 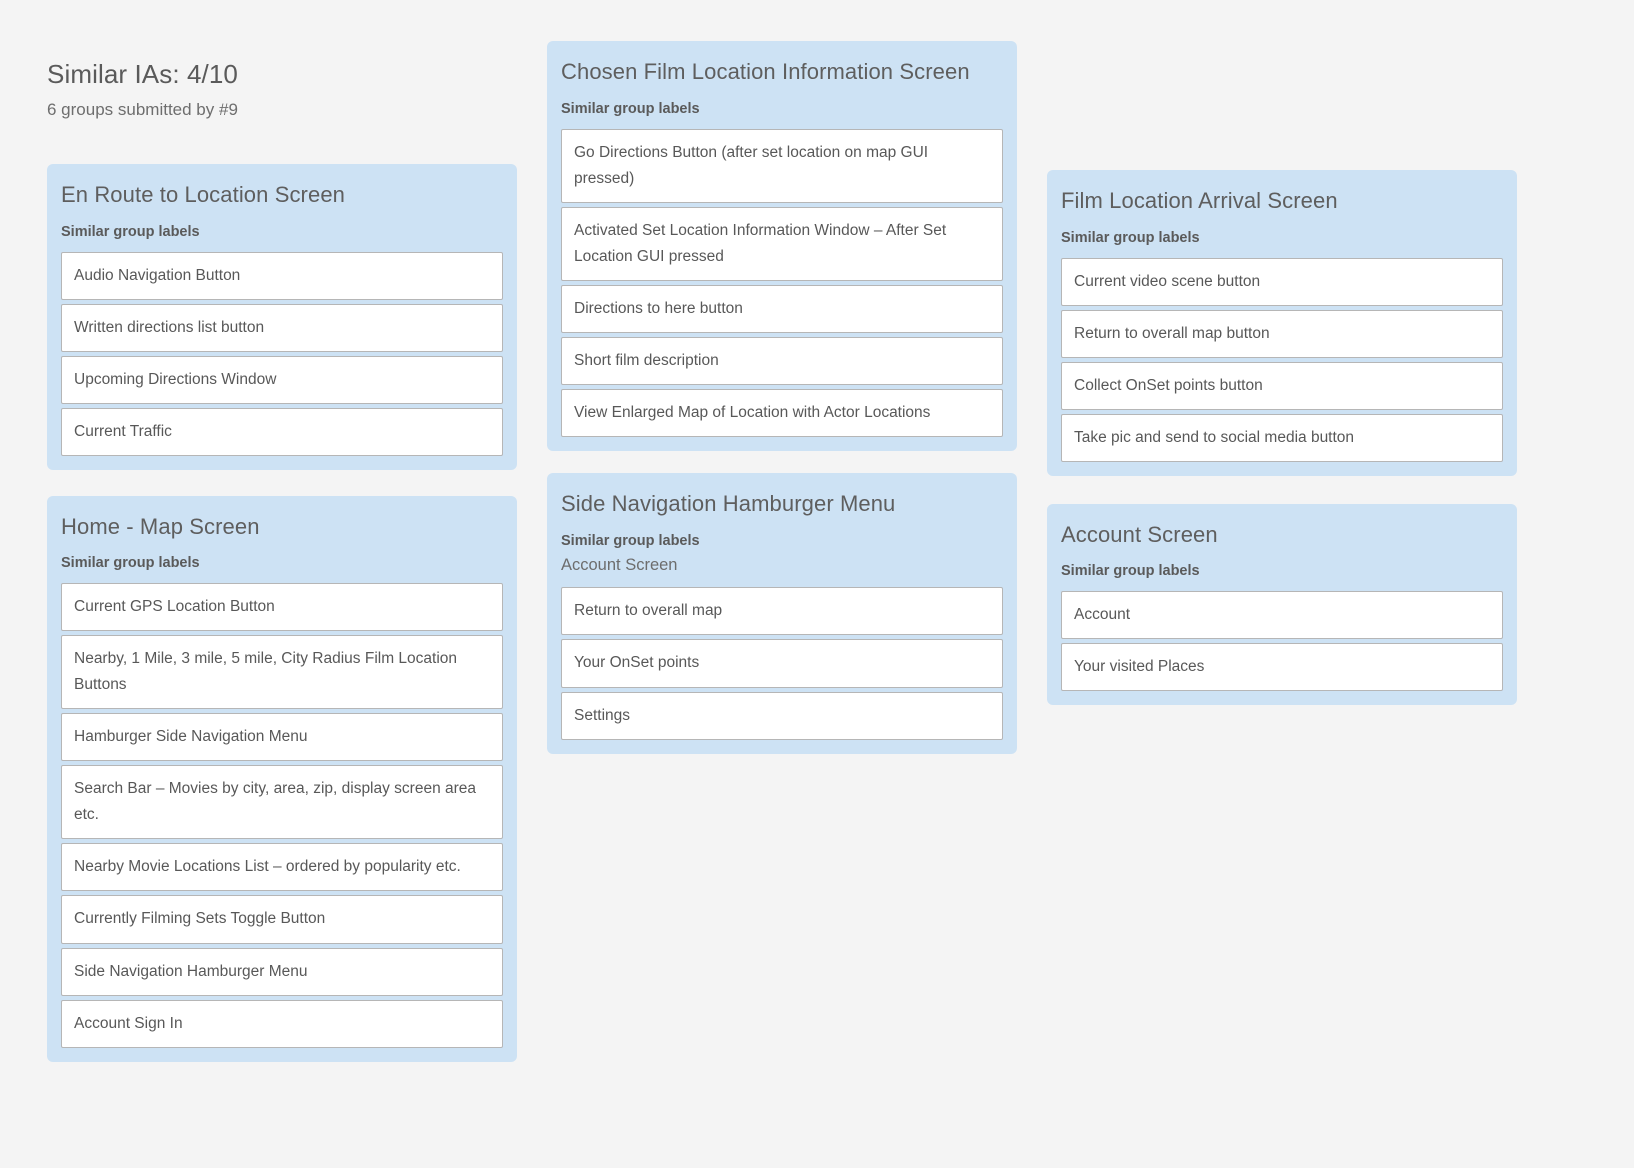 I want to click on label-list-item: Directions to here button, so click(x=782, y=308).